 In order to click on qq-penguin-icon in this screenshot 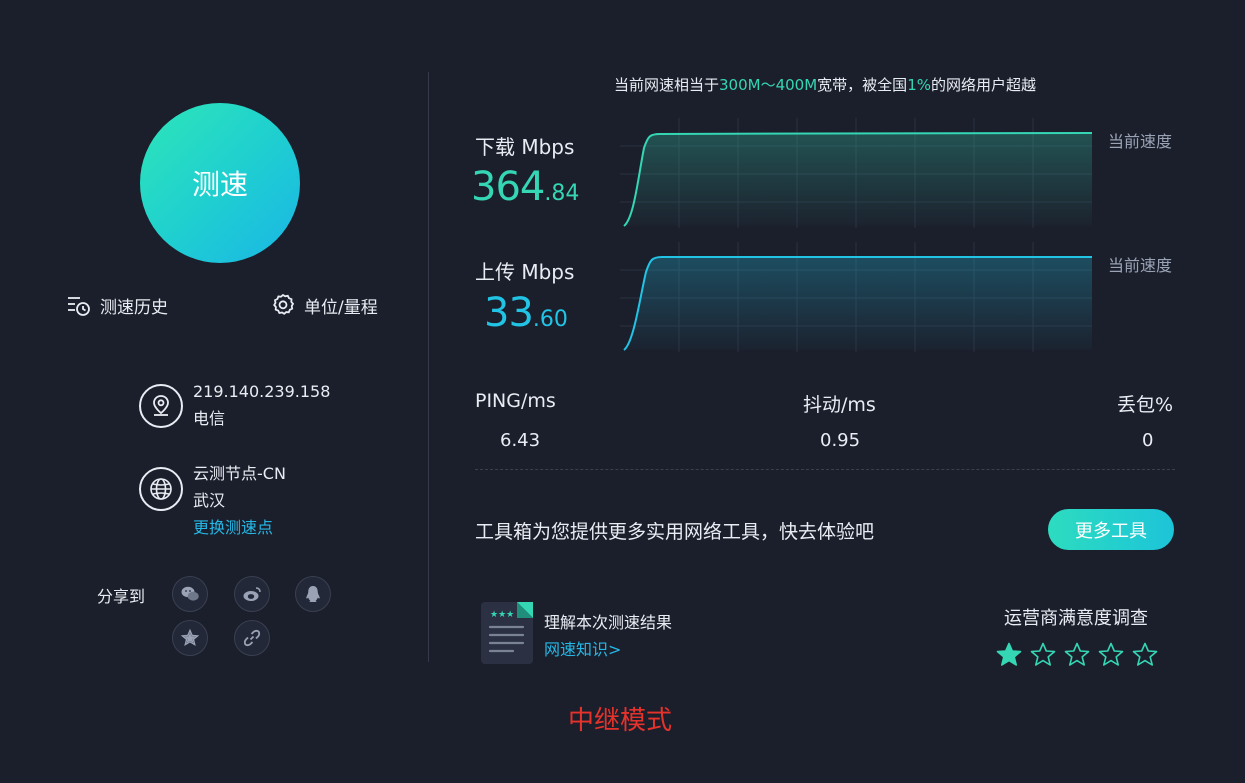, I will do `click(313, 594)`.